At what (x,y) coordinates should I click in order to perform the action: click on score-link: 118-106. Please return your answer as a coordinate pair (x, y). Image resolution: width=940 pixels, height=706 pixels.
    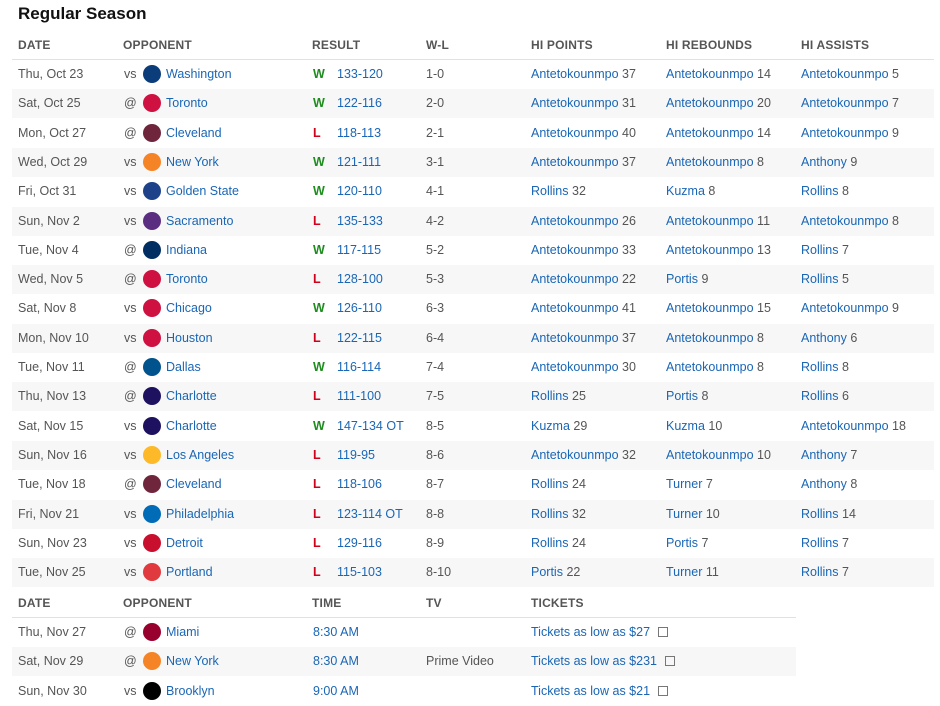
    Looking at the image, I should click on (359, 484).